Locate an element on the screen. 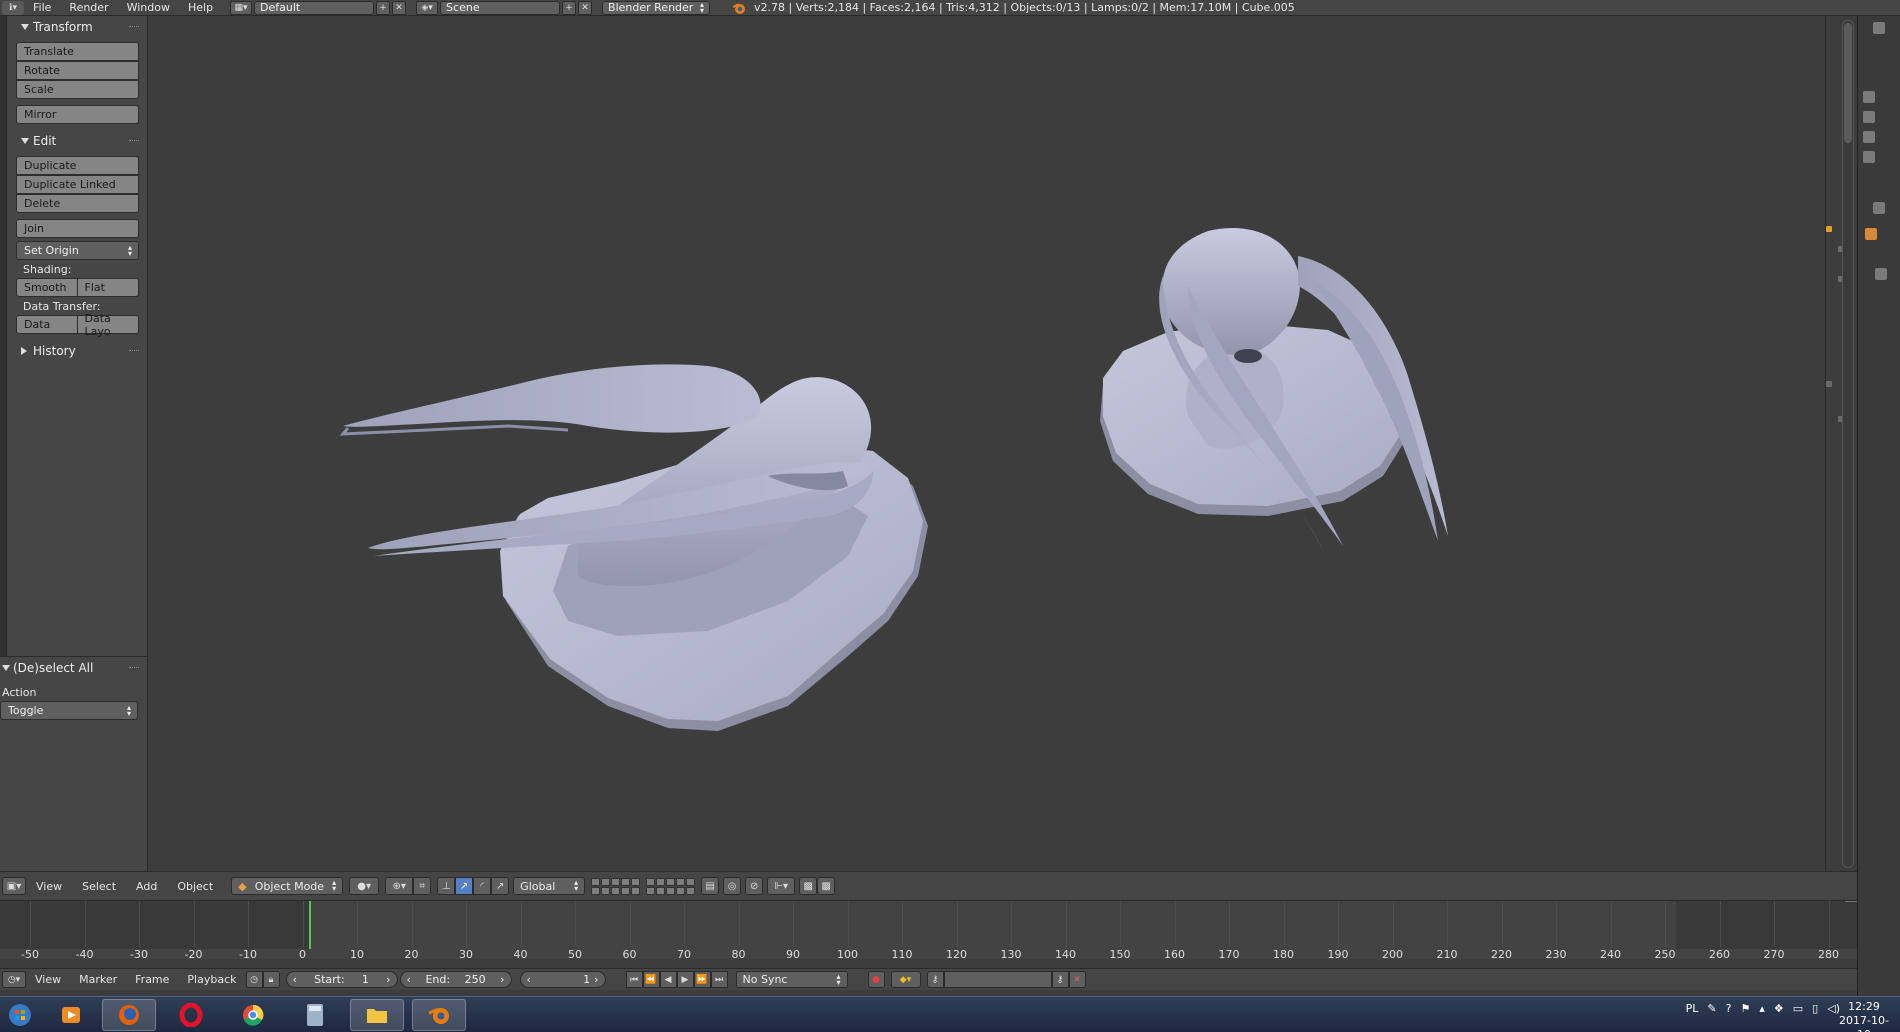  delete-keyframe-button: ✕ is located at coordinates (1077, 979).